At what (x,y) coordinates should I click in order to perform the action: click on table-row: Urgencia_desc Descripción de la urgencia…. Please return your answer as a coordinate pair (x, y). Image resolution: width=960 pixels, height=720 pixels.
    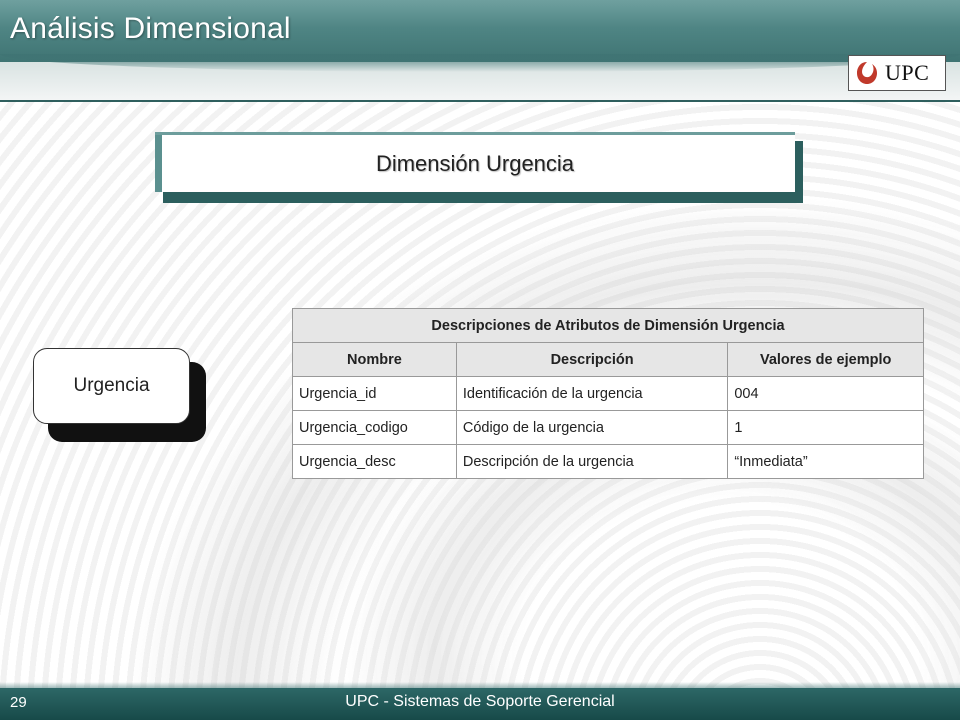
    Looking at the image, I should click on (608, 461).